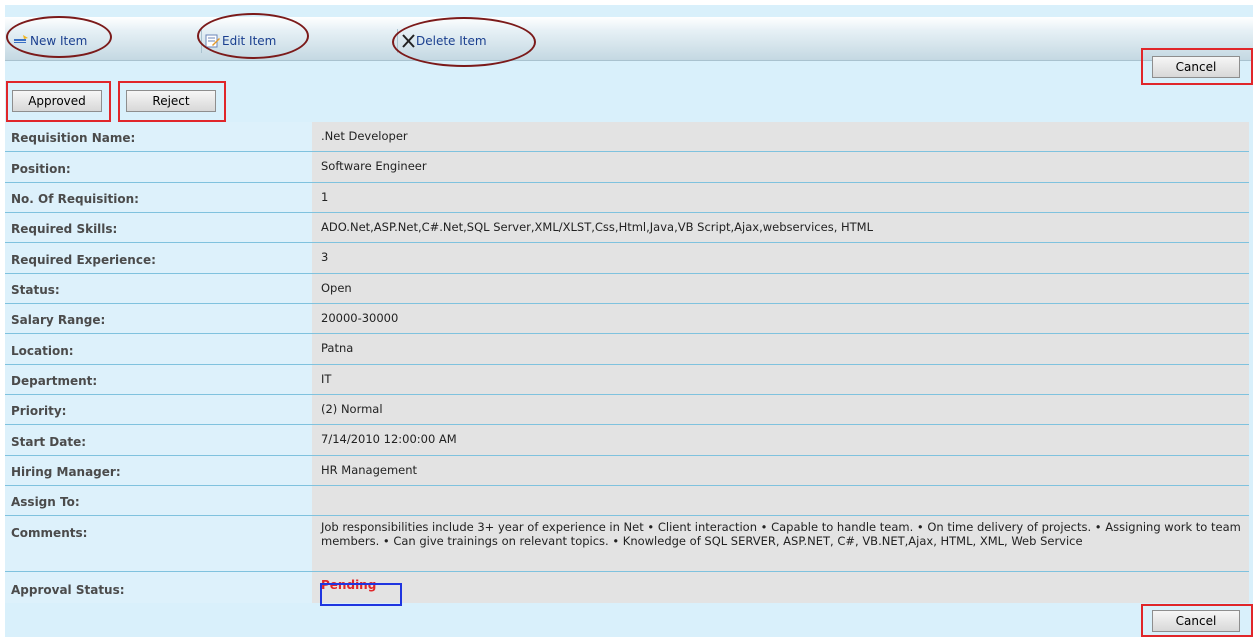 The image size is (1253, 637). I want to click on field-label: Required Experience:, so click(158, 258).